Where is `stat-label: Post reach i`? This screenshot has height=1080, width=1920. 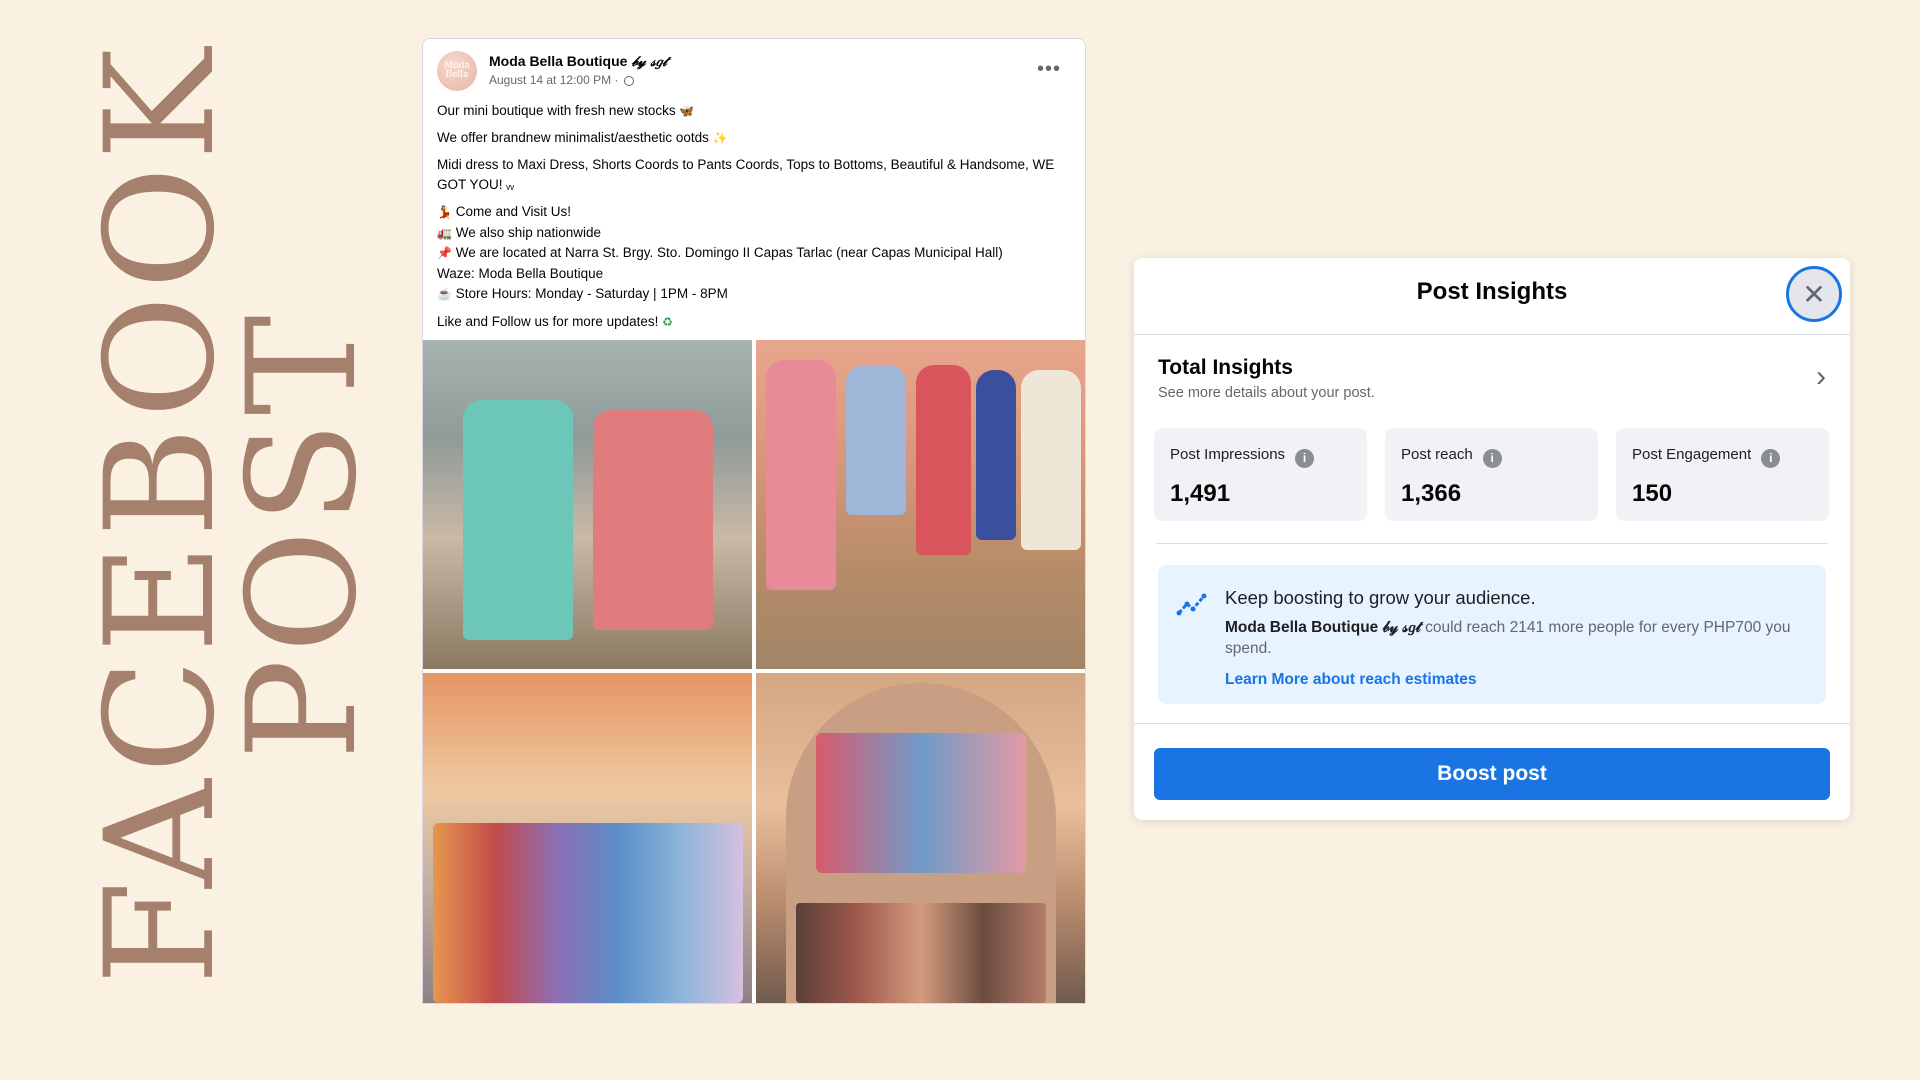
stat-label: Post reach i is located at coordinates (1451, 457).